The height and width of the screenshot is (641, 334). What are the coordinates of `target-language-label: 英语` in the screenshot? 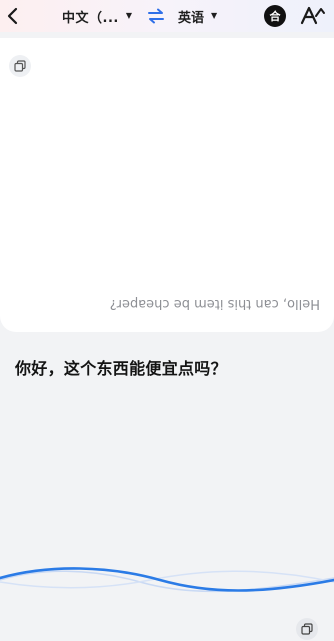 It's located at (191, 18).